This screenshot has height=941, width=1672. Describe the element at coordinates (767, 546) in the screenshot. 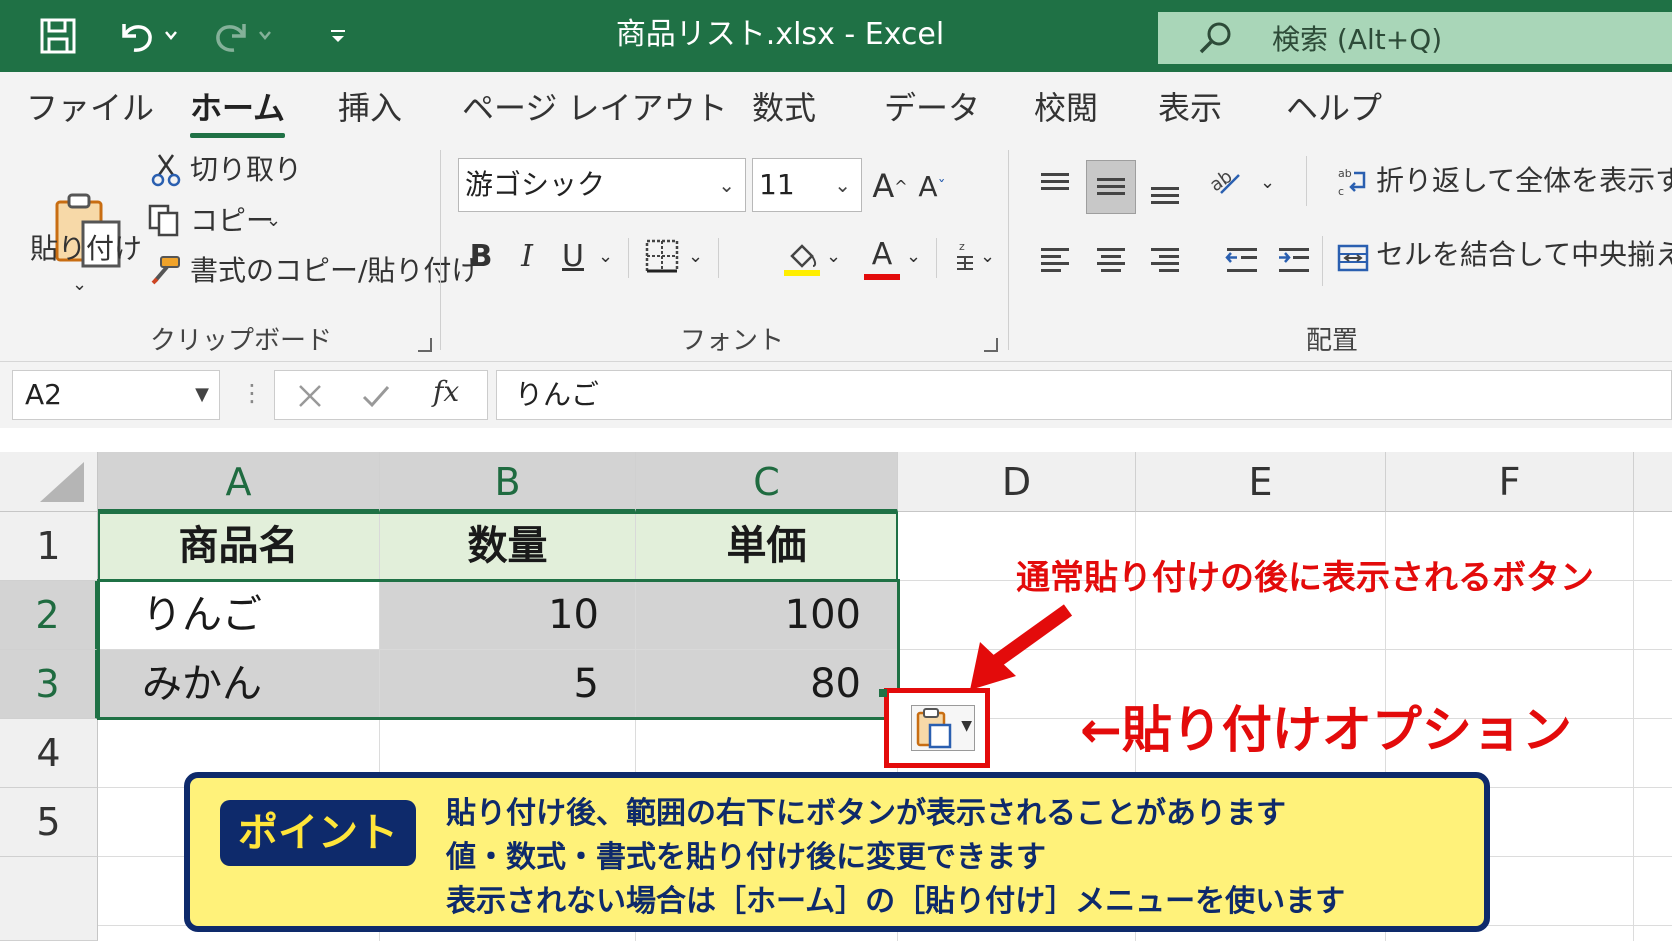

I see `cell-c1: 単価` at that location.